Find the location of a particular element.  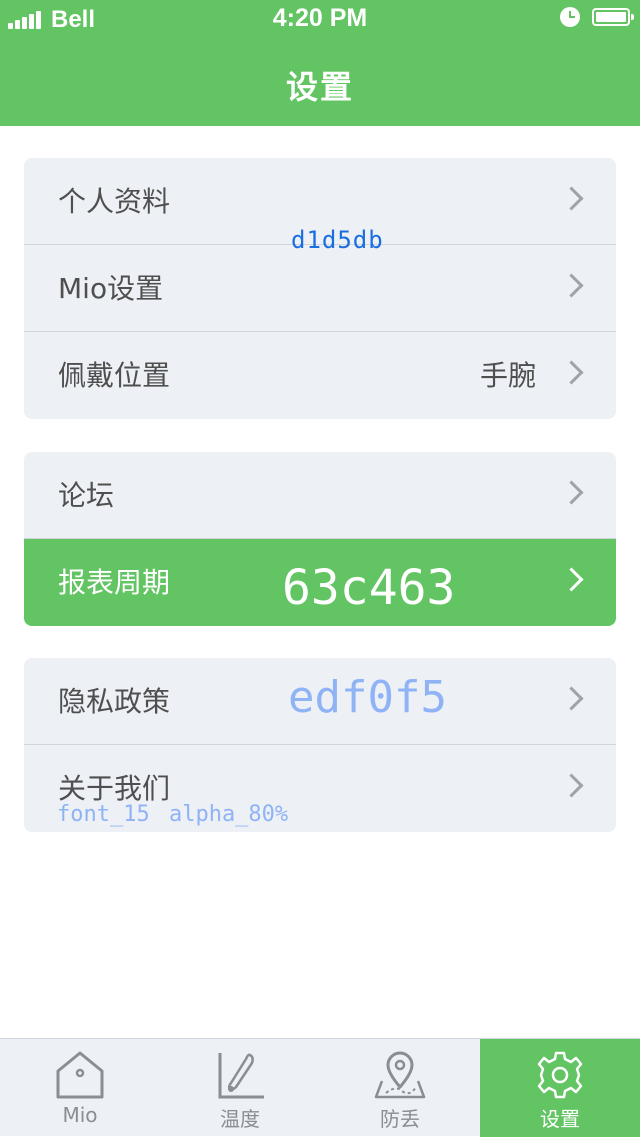

nav-bar: 设置 is located at coordinates (320, 83).